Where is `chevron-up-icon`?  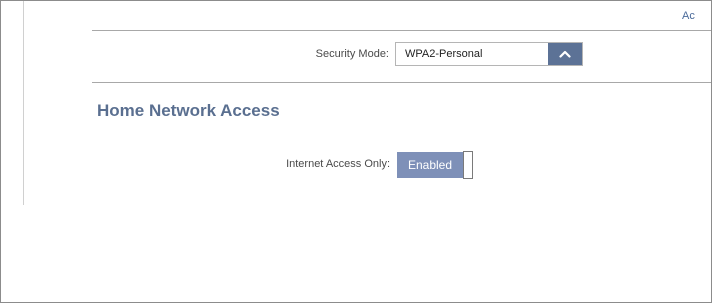 chevron-up-icon is located at coordinates (565, 54).